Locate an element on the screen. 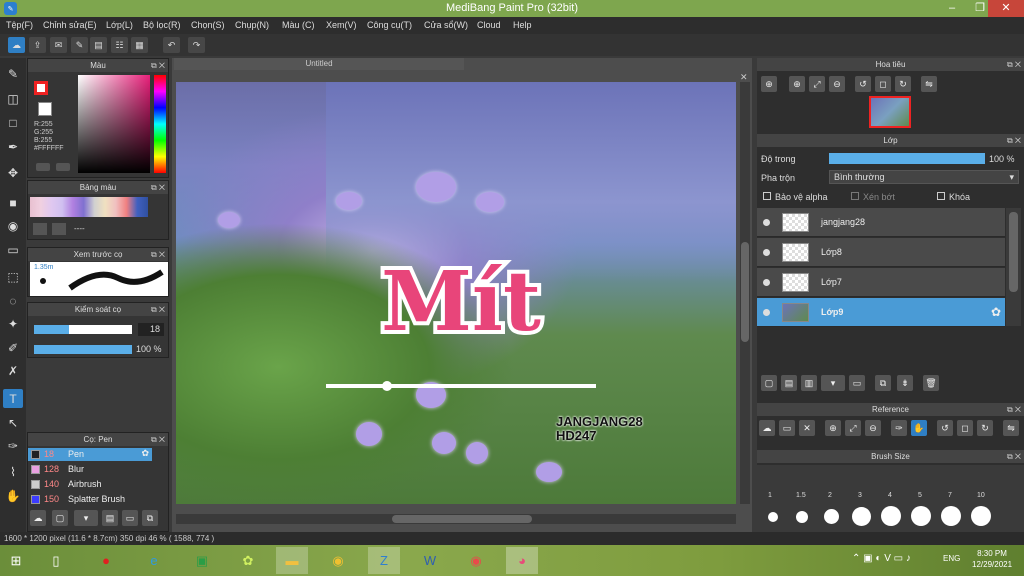 This screenshot has height=576, width=1024. file-explorer-icon: ▬ is located at coordinates (292, 560).